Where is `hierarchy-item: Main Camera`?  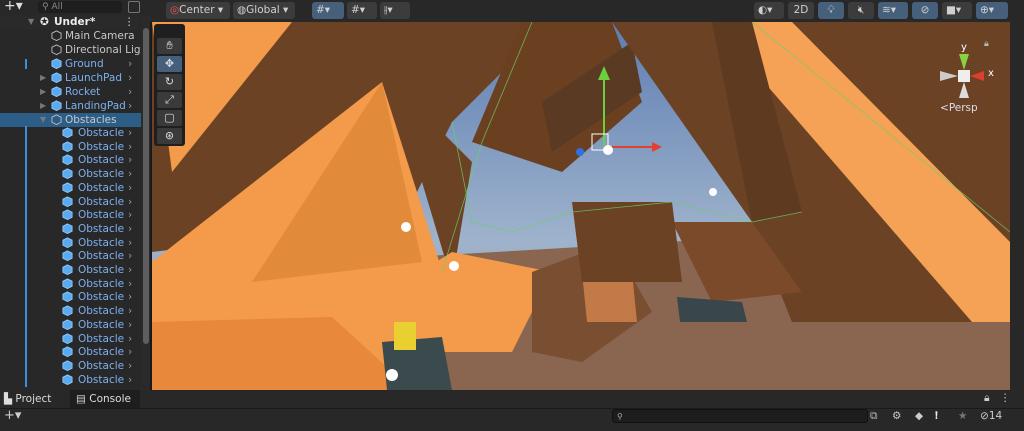
hierarchy-item: Main Camera is located at coordinates (70, 36).